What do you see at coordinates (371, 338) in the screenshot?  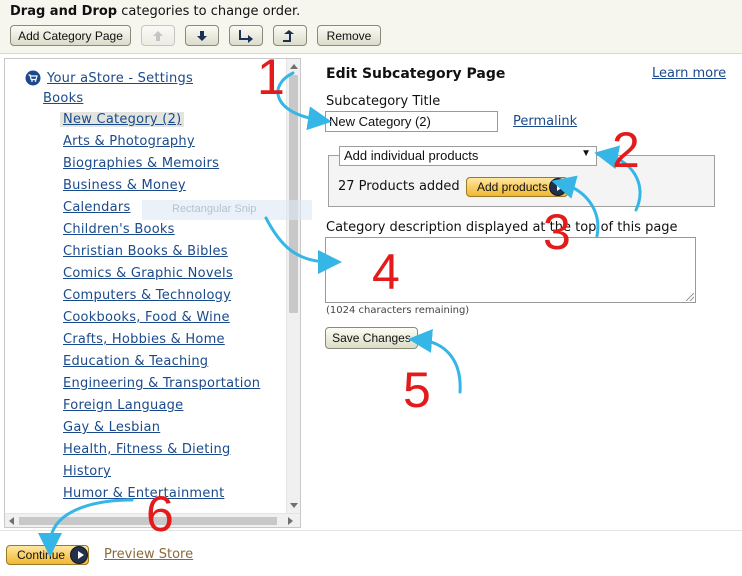 I see `save-changes-button: Save Changes` at bounding box center [371, 338].